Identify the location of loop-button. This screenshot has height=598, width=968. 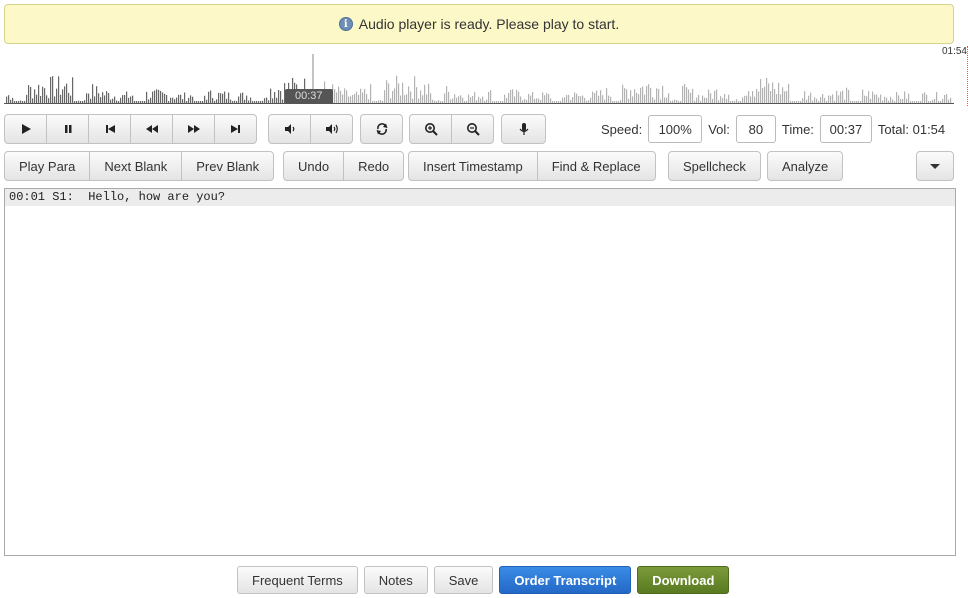
(381, 129).